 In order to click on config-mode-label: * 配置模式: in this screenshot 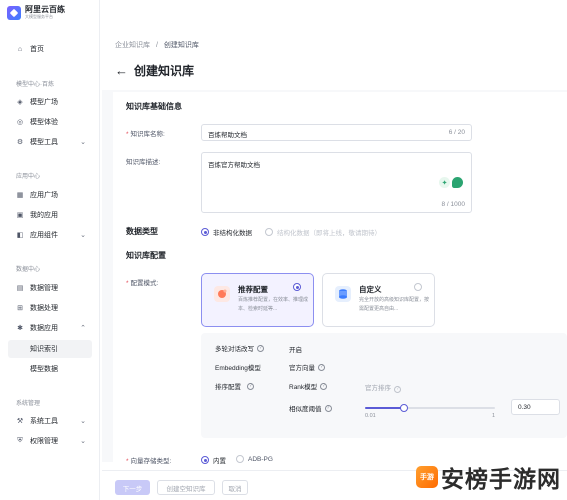, I will do `click(142, 283)`.